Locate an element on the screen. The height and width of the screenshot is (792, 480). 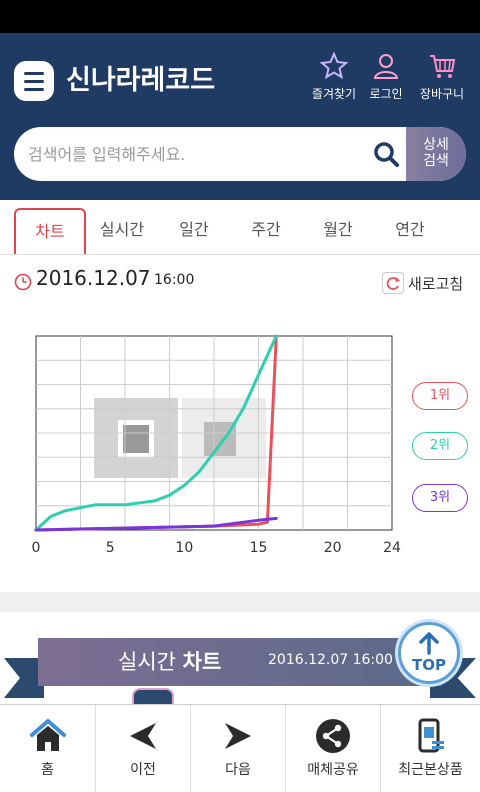
x-tick-label: 20 is located at coordinates (333, 548).